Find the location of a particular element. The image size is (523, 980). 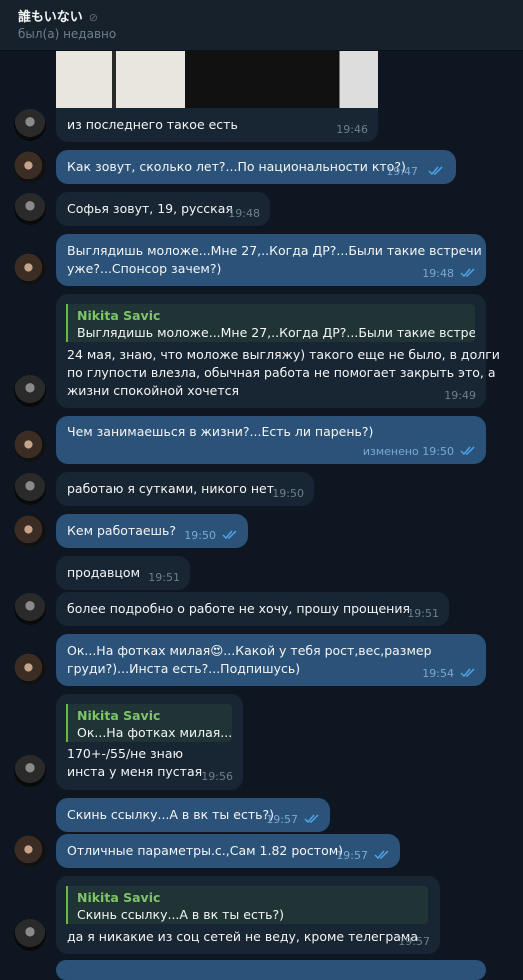

message-bubble-incoming: из последнего такое есть 19:46 is located at coordinates (217, 125).